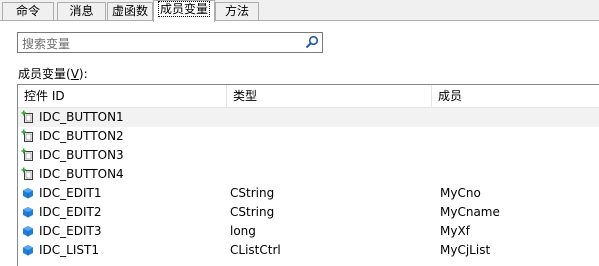  I want to click on column-header-type: 类型, so click(329, 96).